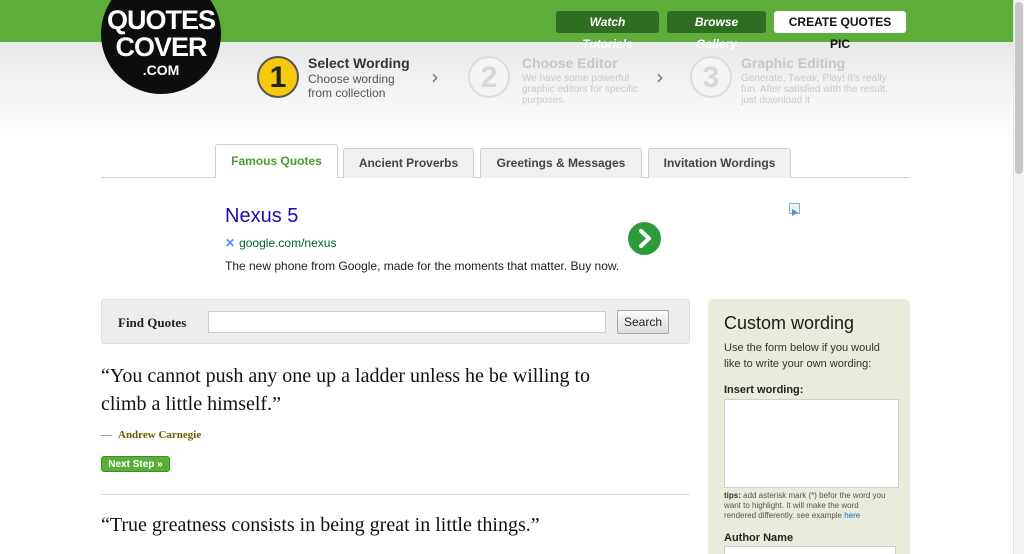 This screenshot has width=1024, height=554. I want to click on ad-close-x-icon: ✕, so click(230, 243).